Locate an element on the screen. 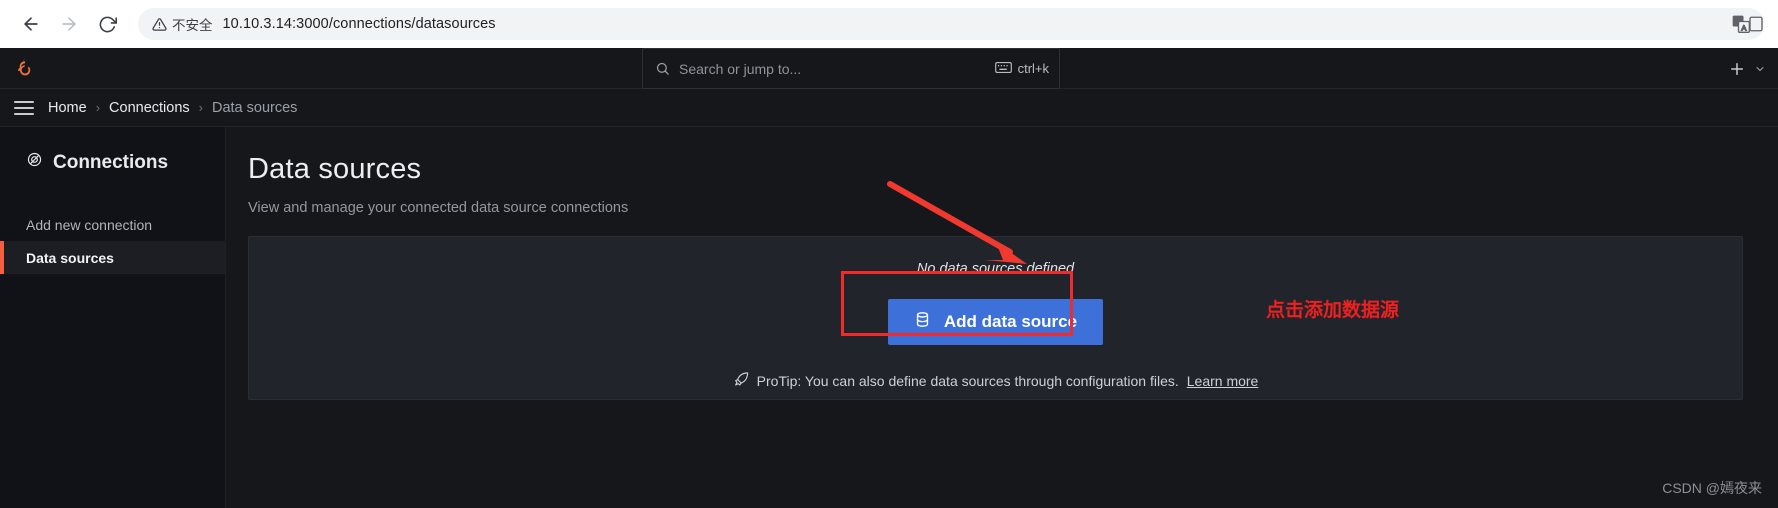 This screenshot has width=1778, height=508. callout-text: 点击添加数据源 is located at coordinates (1333, 310).